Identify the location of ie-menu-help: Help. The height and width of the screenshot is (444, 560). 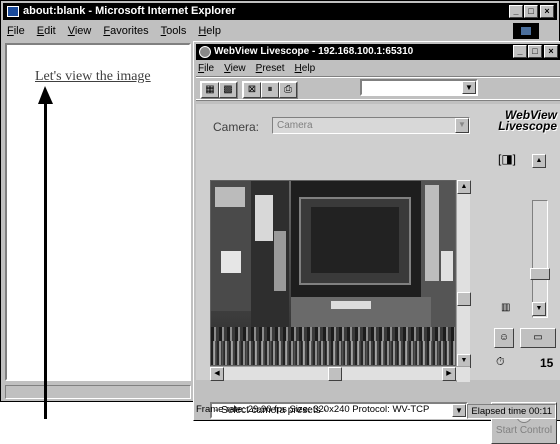
(209, 31).